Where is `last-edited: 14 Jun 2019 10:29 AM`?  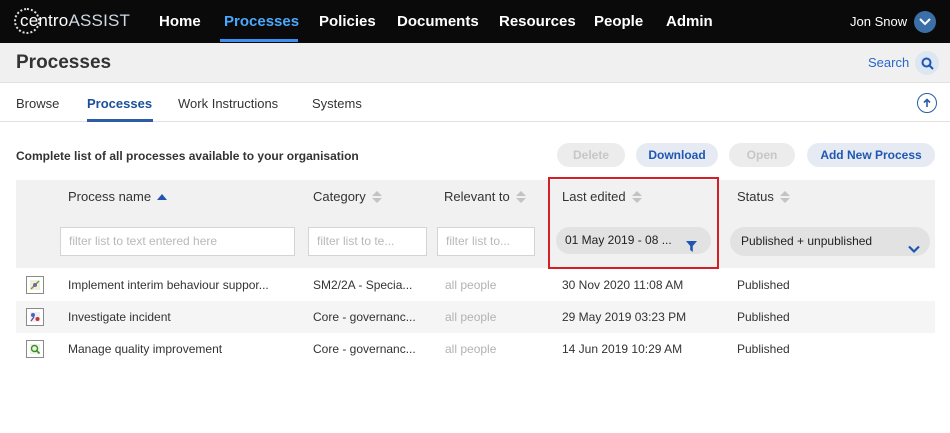 last-edited: 14 Jun 2019 10:29 AM is located at coordinates (622, 349).